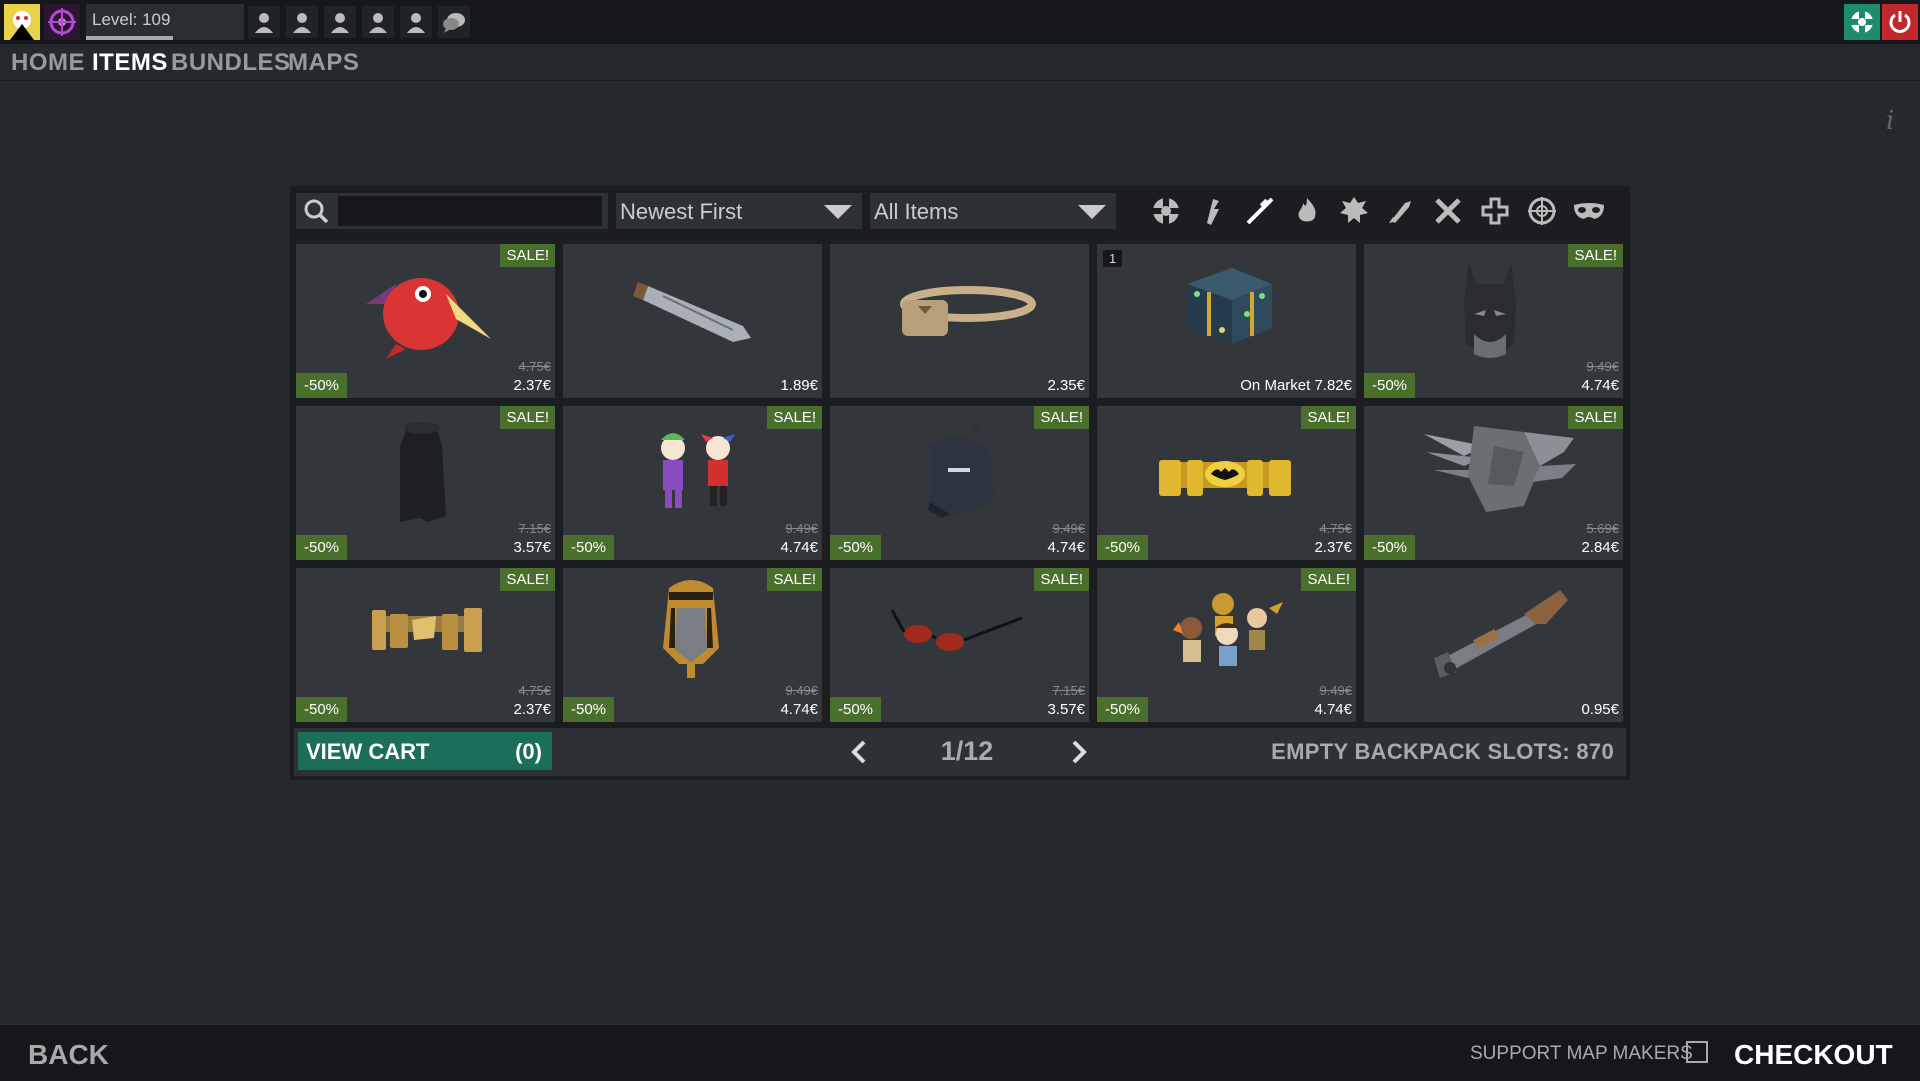  I want to click on sort-dropdown: Newest First, so click(739, 211).